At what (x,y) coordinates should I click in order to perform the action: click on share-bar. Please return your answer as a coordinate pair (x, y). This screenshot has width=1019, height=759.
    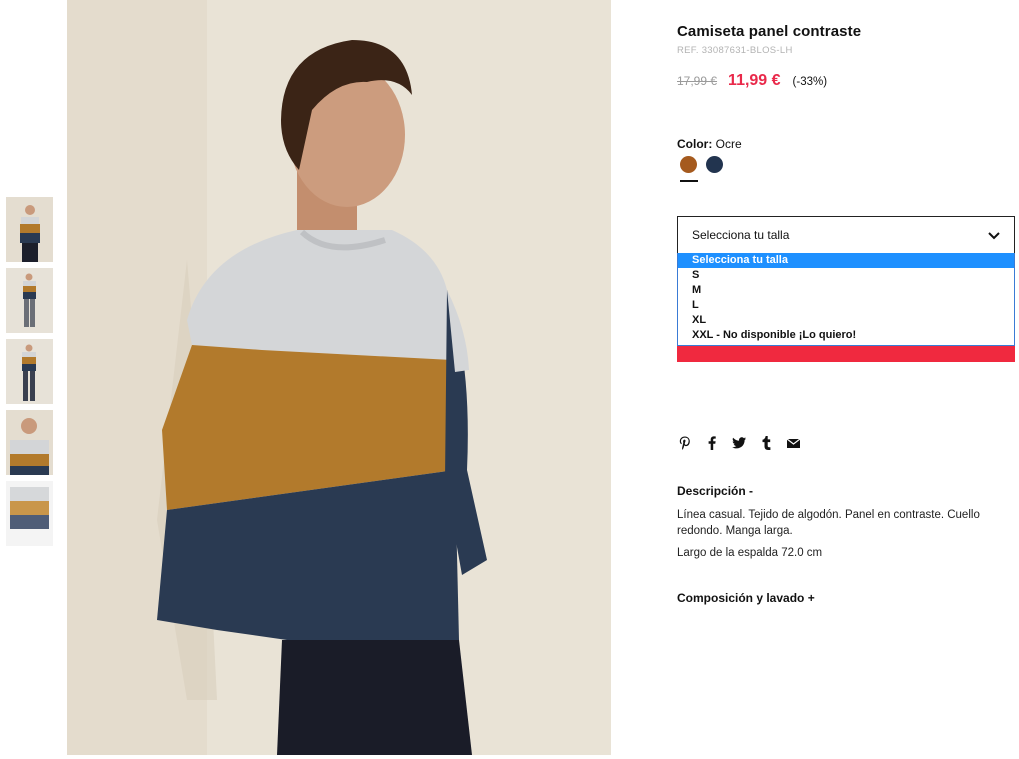
    Looking at the image, I should click on (745, 443).